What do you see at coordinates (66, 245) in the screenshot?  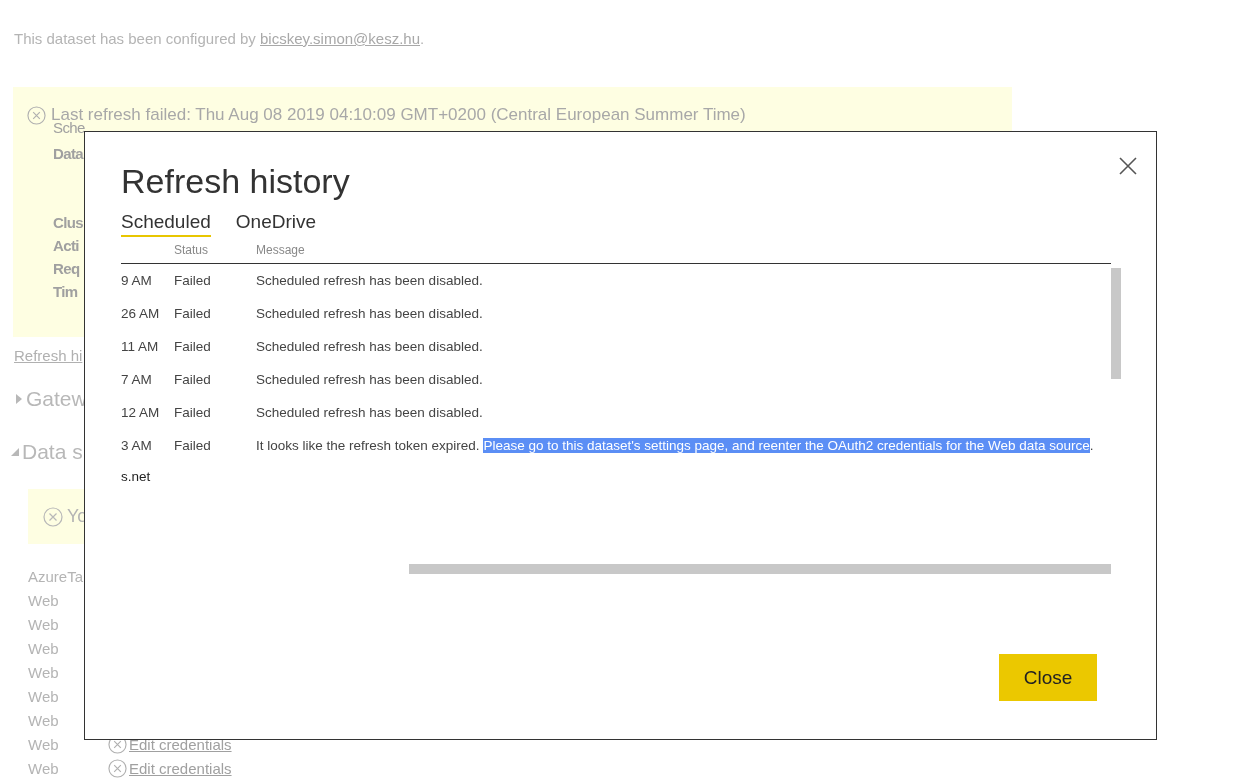 I see `banner-text: Acti` at bounding box center [66, 245].